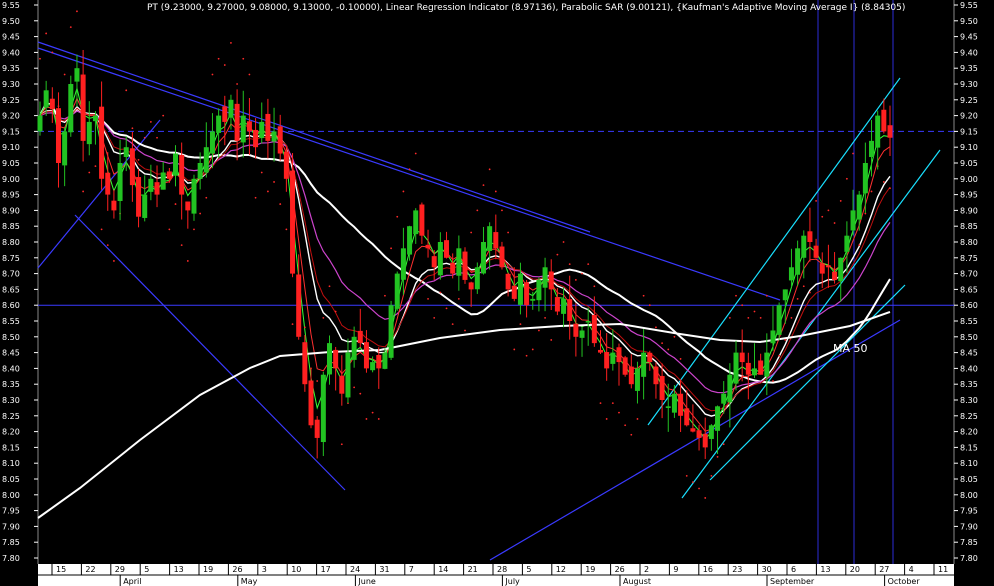 The width and height of the screenshot is (994, 586). Describe the element at coordinates (132, 581) in the screenshot. I see `month-label: April` at that location.